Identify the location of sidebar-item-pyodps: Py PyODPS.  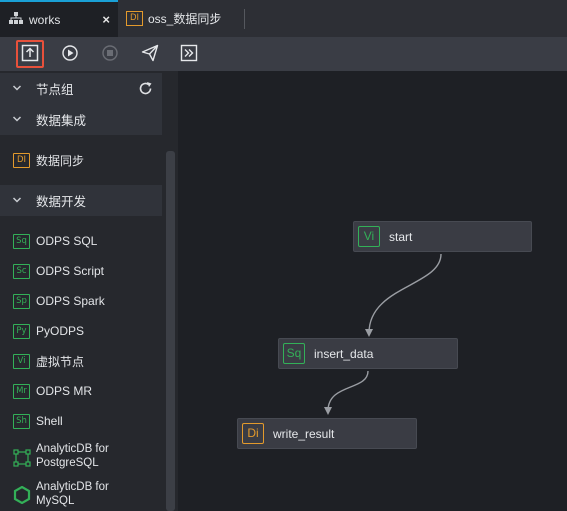
(81, 331).